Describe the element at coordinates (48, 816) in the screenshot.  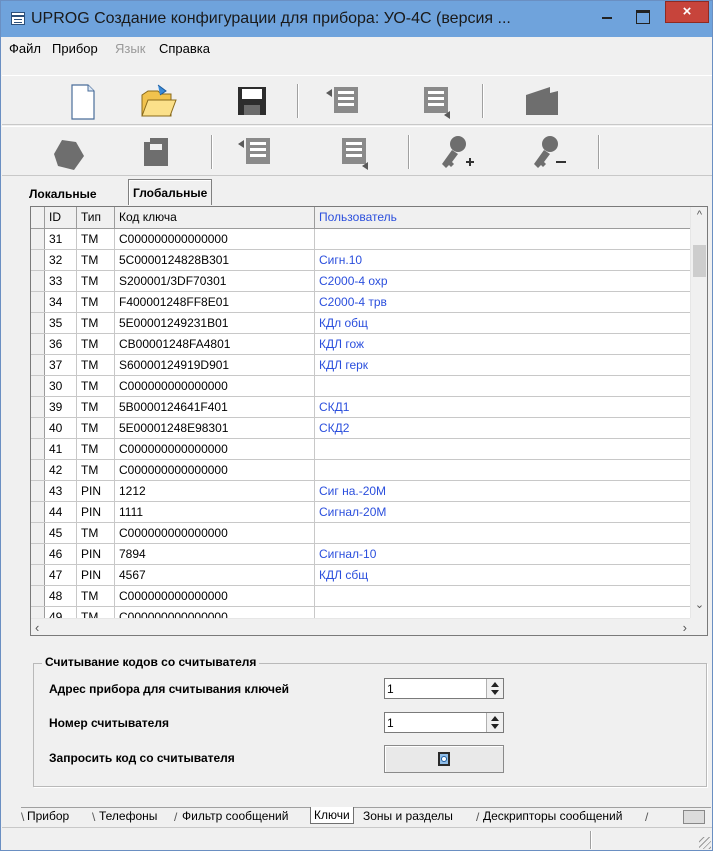
I see `tab-device: Прибор` at that location.